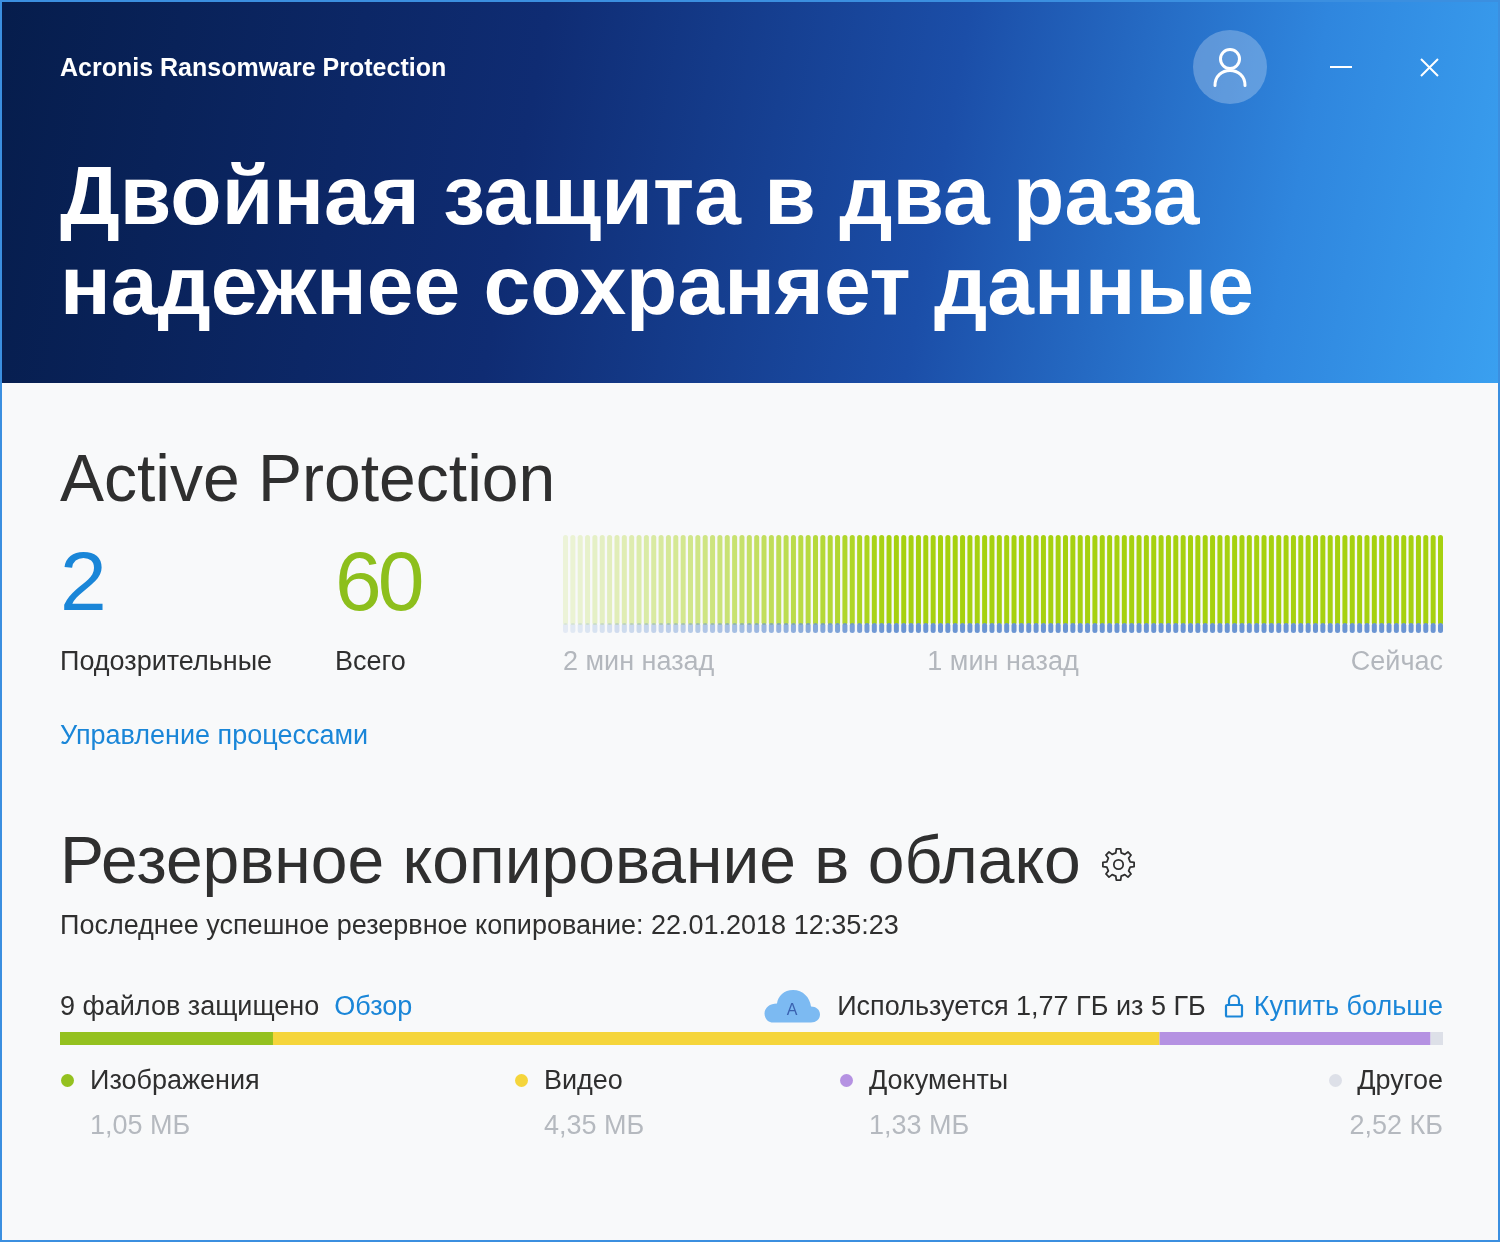  What do you see at coordinates (1396, 1125) in the screenshot?
I see `legend-size: 2,52 КБ` at bounding box center [1396, 1125].